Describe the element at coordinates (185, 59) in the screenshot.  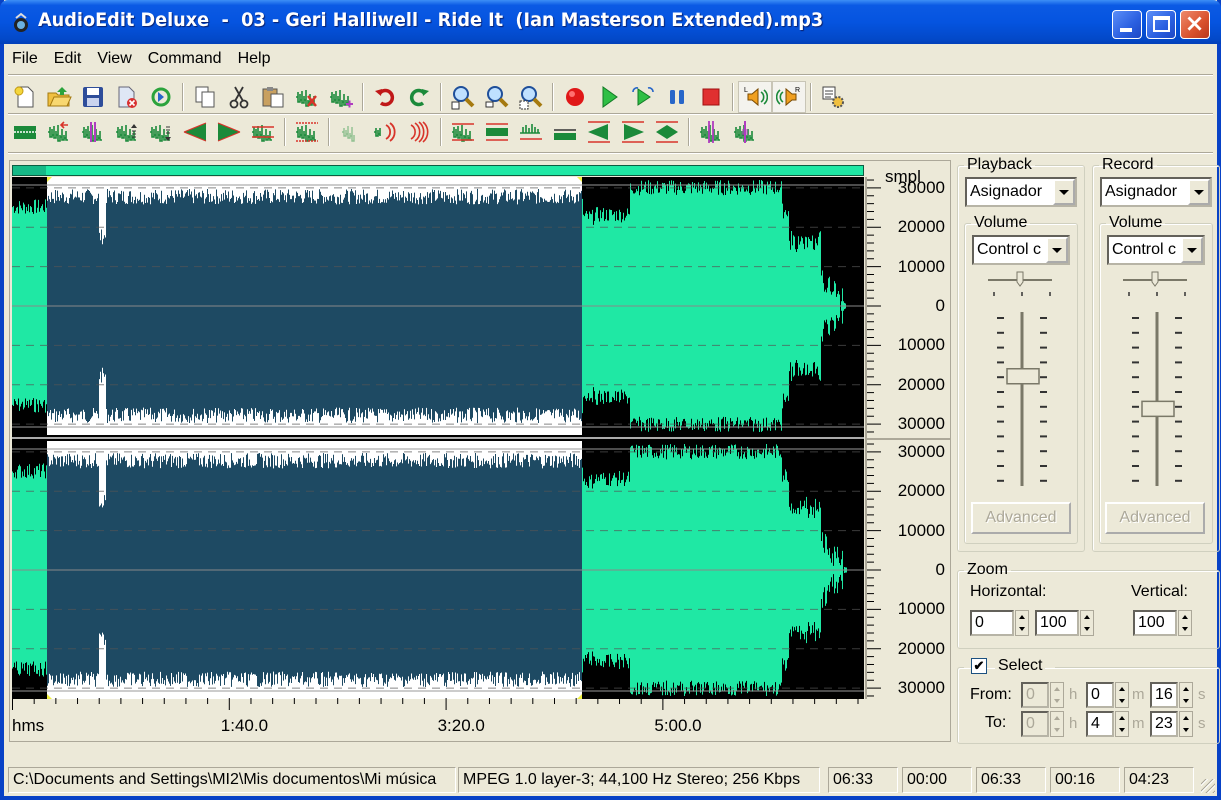
I see `menu-command: Command` at that location.